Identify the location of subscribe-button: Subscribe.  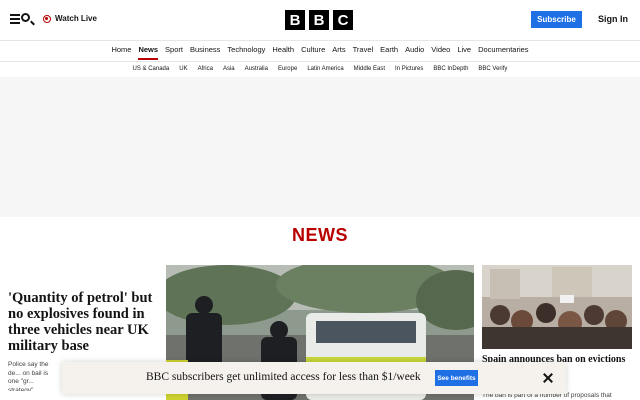
(556, 19).